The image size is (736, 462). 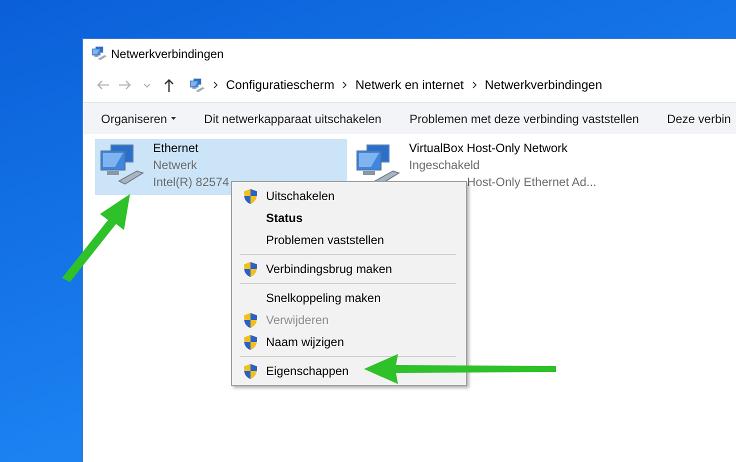 What do you see at coordinates (191, 182) in the screenshot?
I see `adapter-name: Intel(R) 82574` at bounding box center [191, 182].